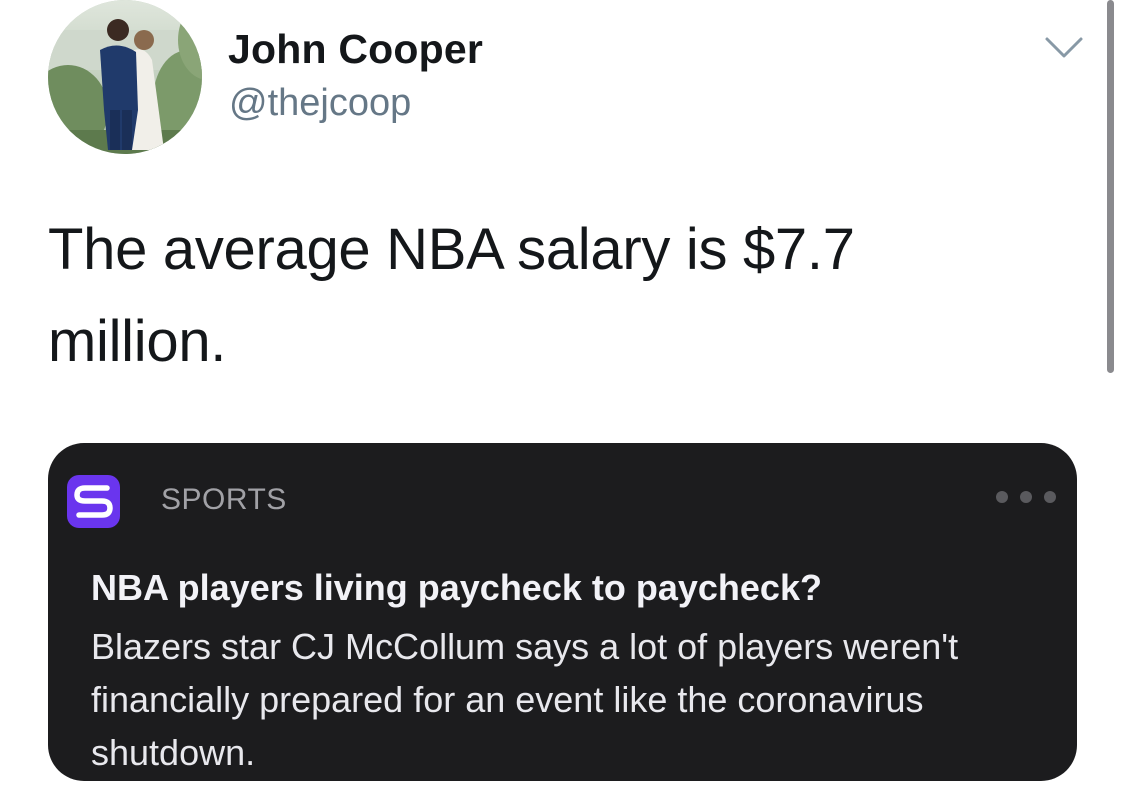 The image size is (1125, 795). I want to click on avatar, so click(125, 77).